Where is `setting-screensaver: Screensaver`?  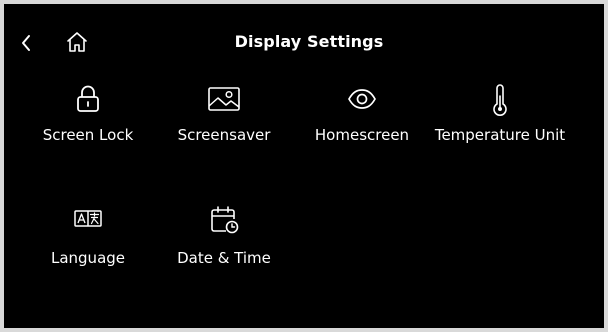 setting-screensaver: Screensaver is located at coordinates (224, 124).